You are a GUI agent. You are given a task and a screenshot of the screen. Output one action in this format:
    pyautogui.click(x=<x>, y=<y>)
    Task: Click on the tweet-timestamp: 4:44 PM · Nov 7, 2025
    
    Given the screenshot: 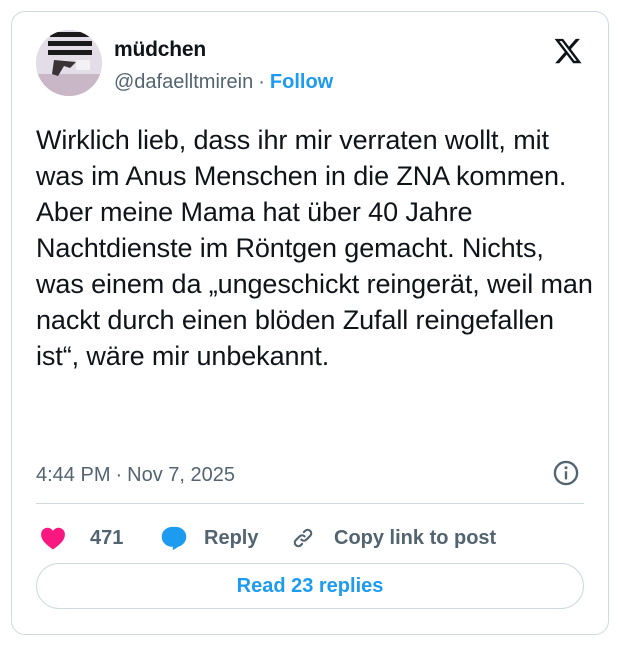 What is the action you would take?
    pyautogui.click(x=135, y=475)
    